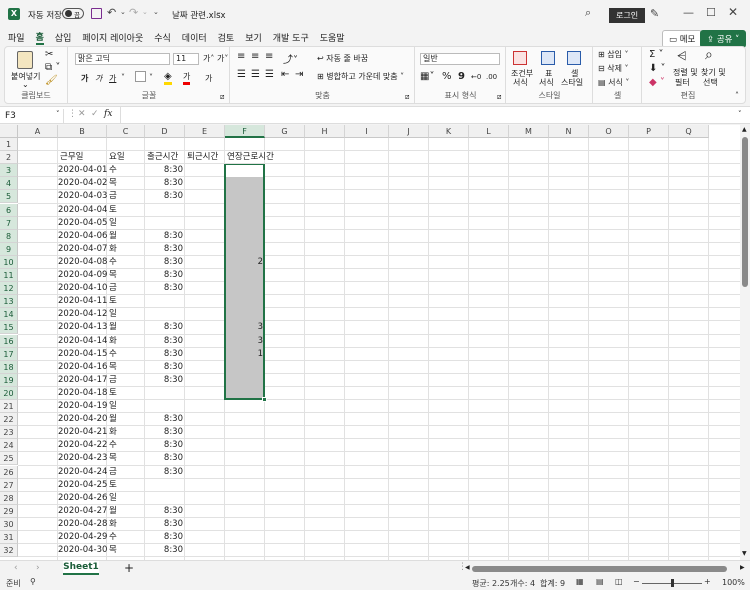  I want to click on clear-icon: ◆ ˅, so click(657, 82).